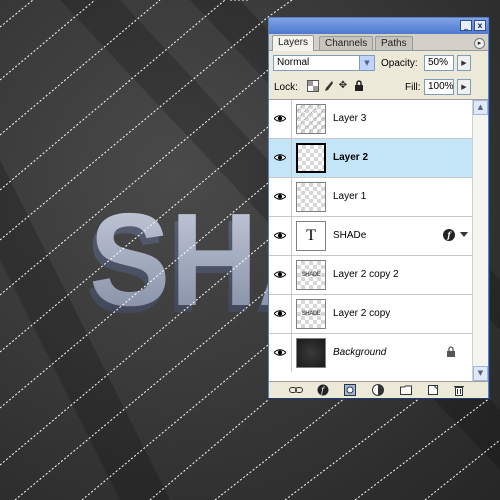 This screenshot has width=500, height=500. Describe the element at coordinates (479, 43) in the screenshot. I see `palette-menu-icon: ▸` at that location.